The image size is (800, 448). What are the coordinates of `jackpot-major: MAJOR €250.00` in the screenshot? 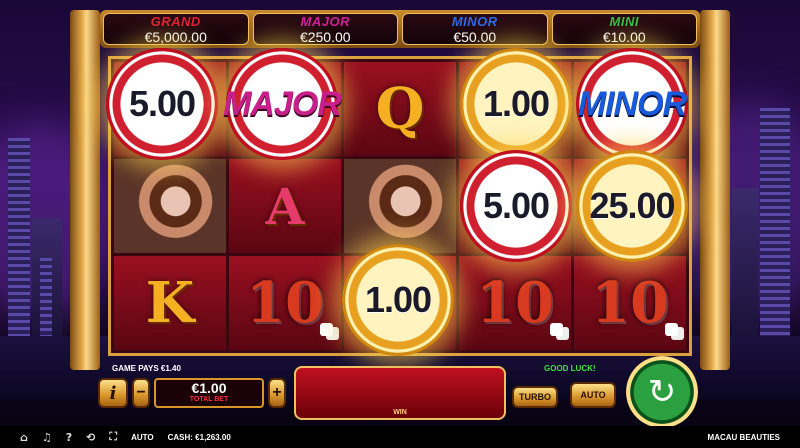 It's located at (325, 29).